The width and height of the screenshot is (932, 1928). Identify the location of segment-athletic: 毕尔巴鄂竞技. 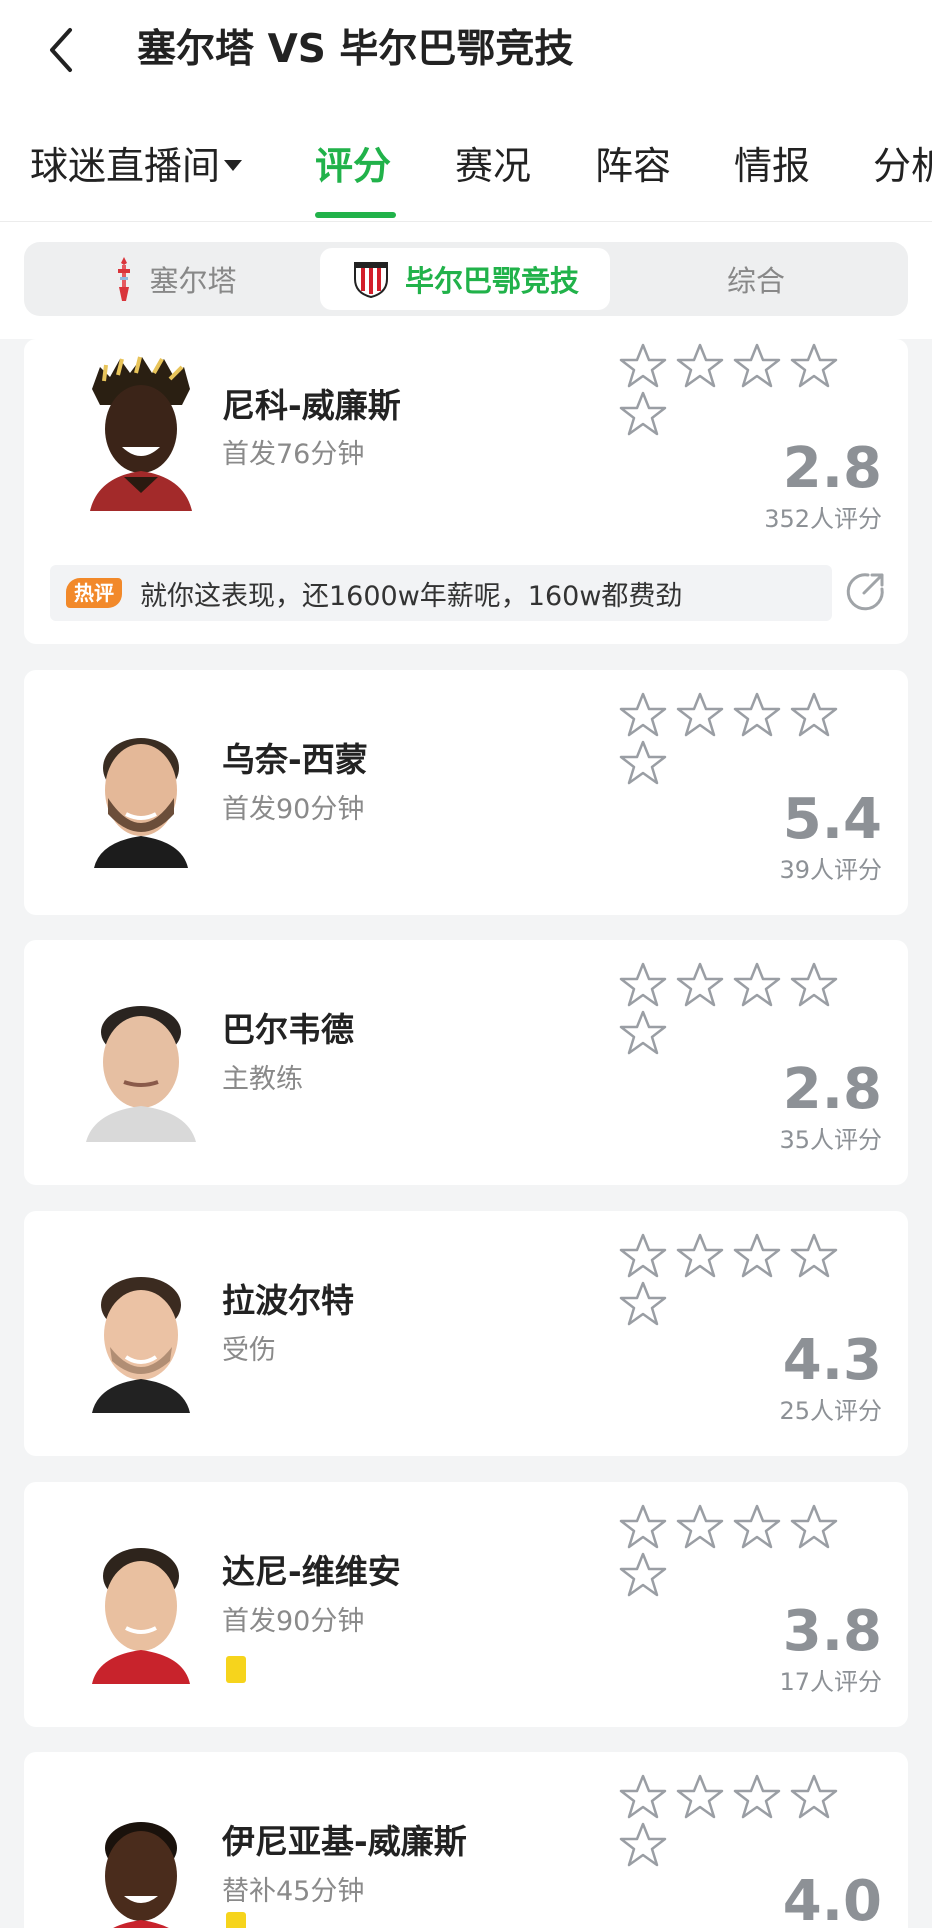
(465, 279).